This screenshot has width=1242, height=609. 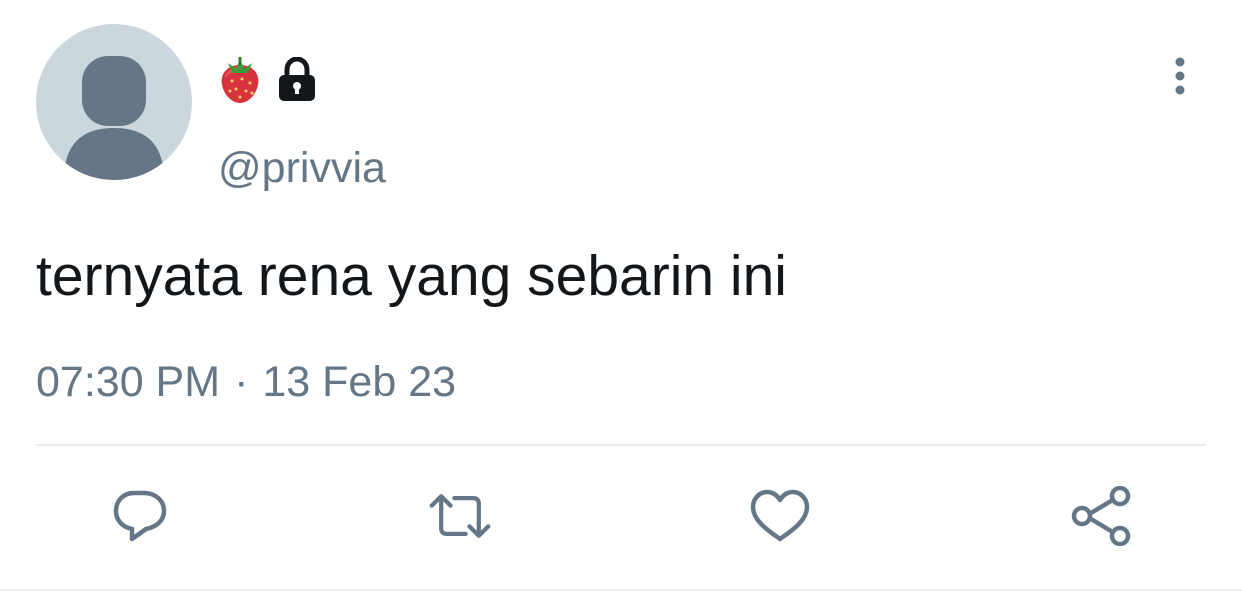 What do you see at coordinates (114, 118) in the screenshot?
I see `default-avatar-icon` at bounding box center [114, 118].